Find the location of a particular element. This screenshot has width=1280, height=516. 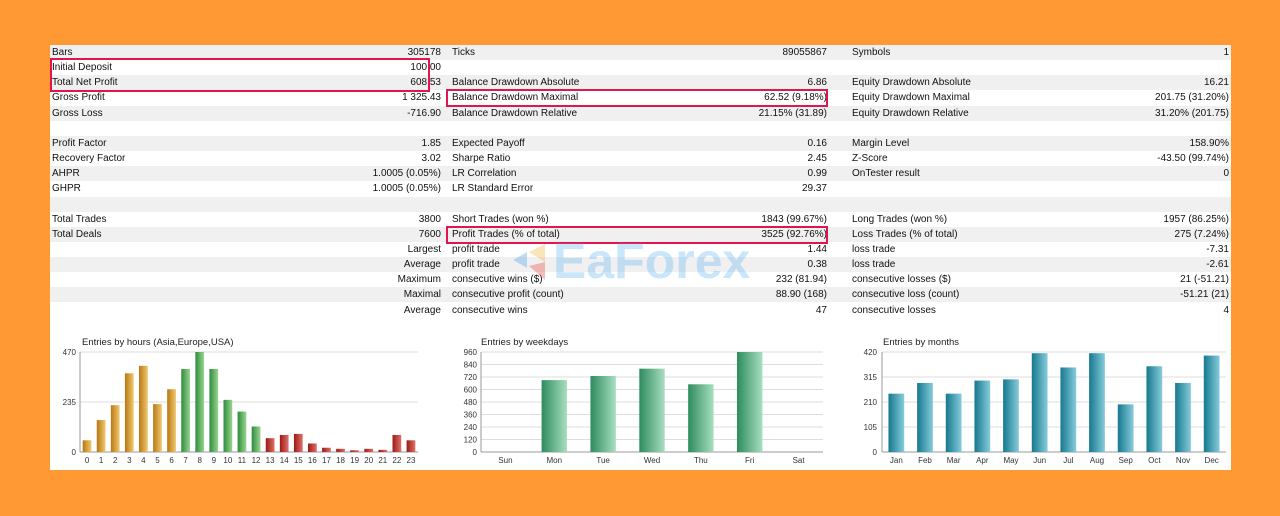

stat-label: Profit Factor is located at coordinates (79, 143).